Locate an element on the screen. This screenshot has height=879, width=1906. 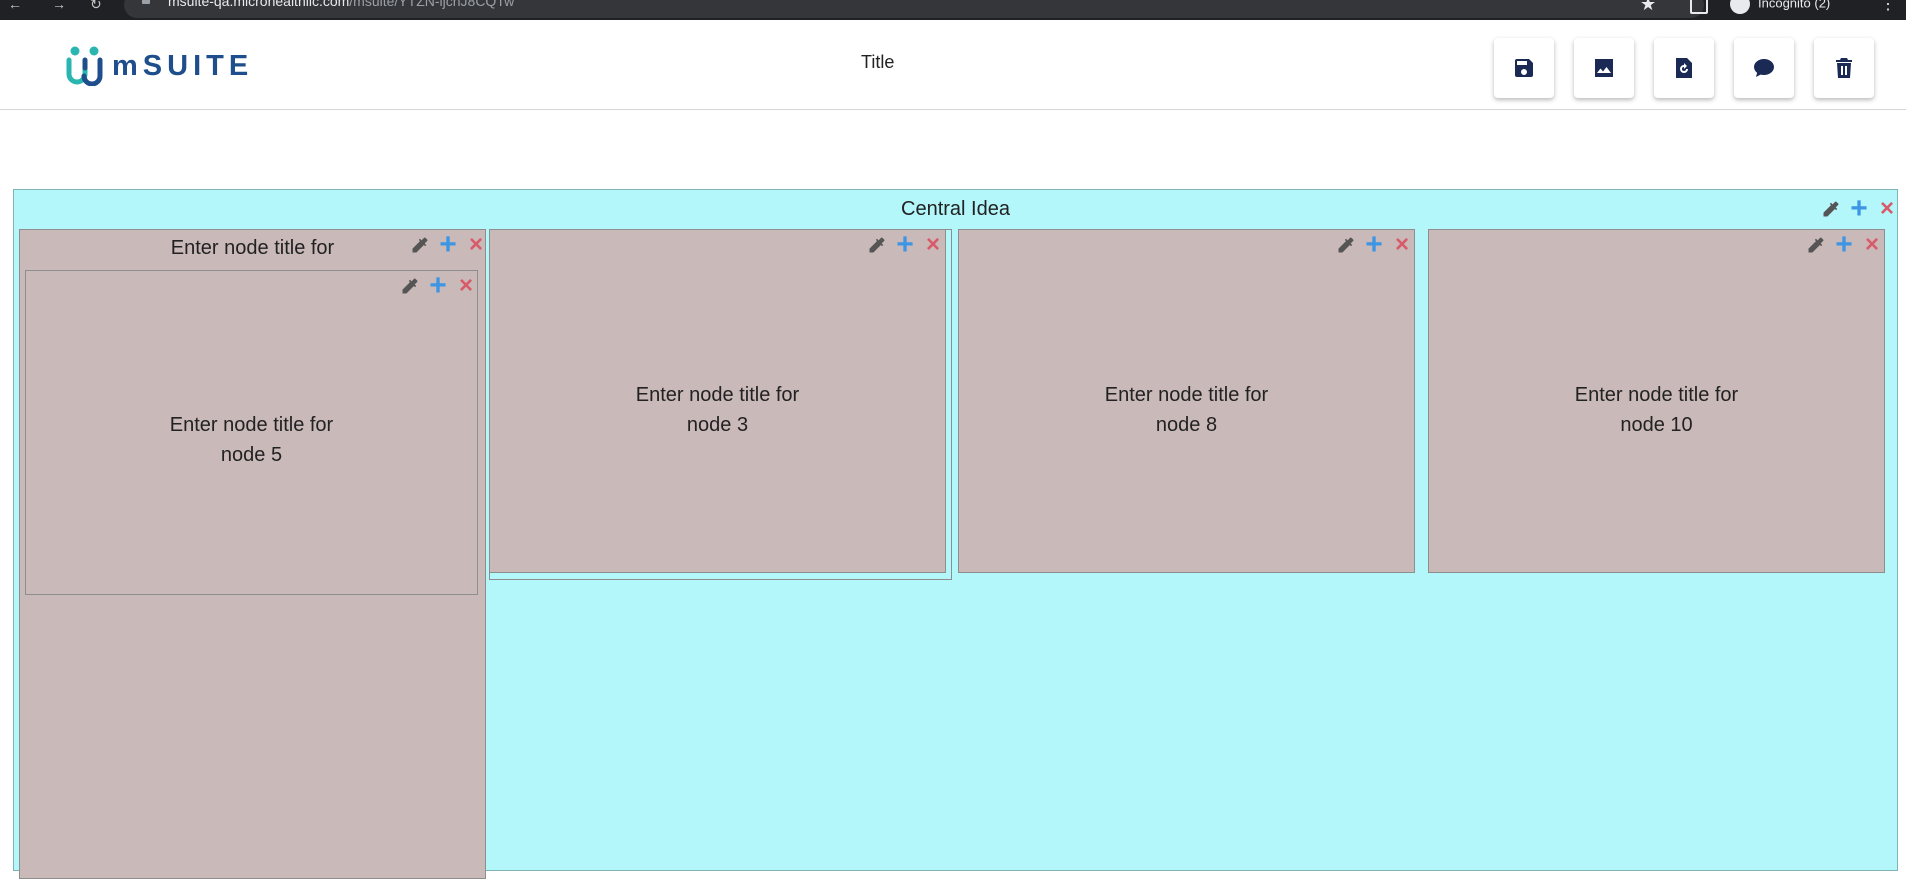
node-8-title-line-2: node 8 is located at coordinates (1186, 425).